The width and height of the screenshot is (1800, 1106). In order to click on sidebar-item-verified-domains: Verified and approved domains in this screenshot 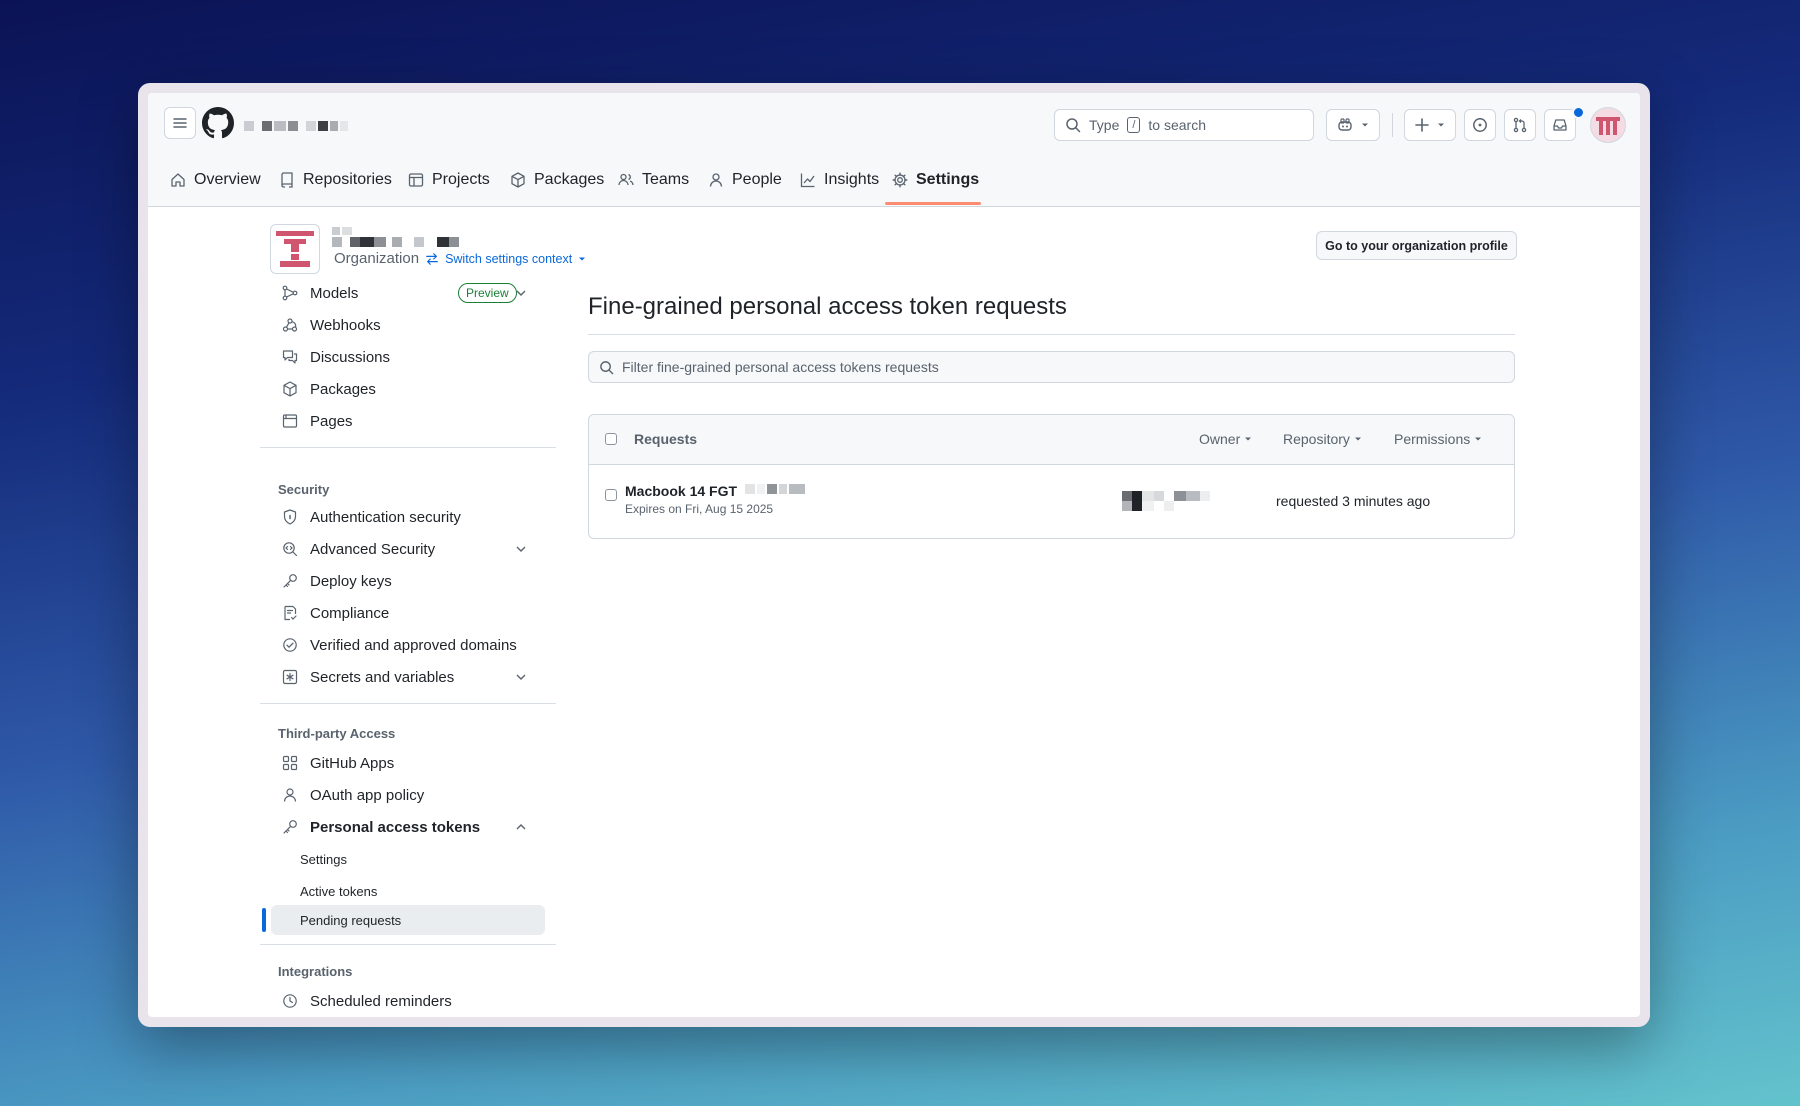, I will do `click(410, 645)`.